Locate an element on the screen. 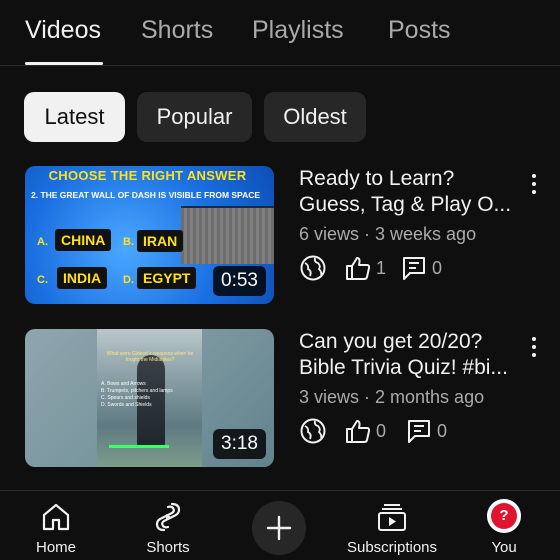 This screenshot has height=560, width=560. video-duration: 0:53 is located at coordinates (239, 281).